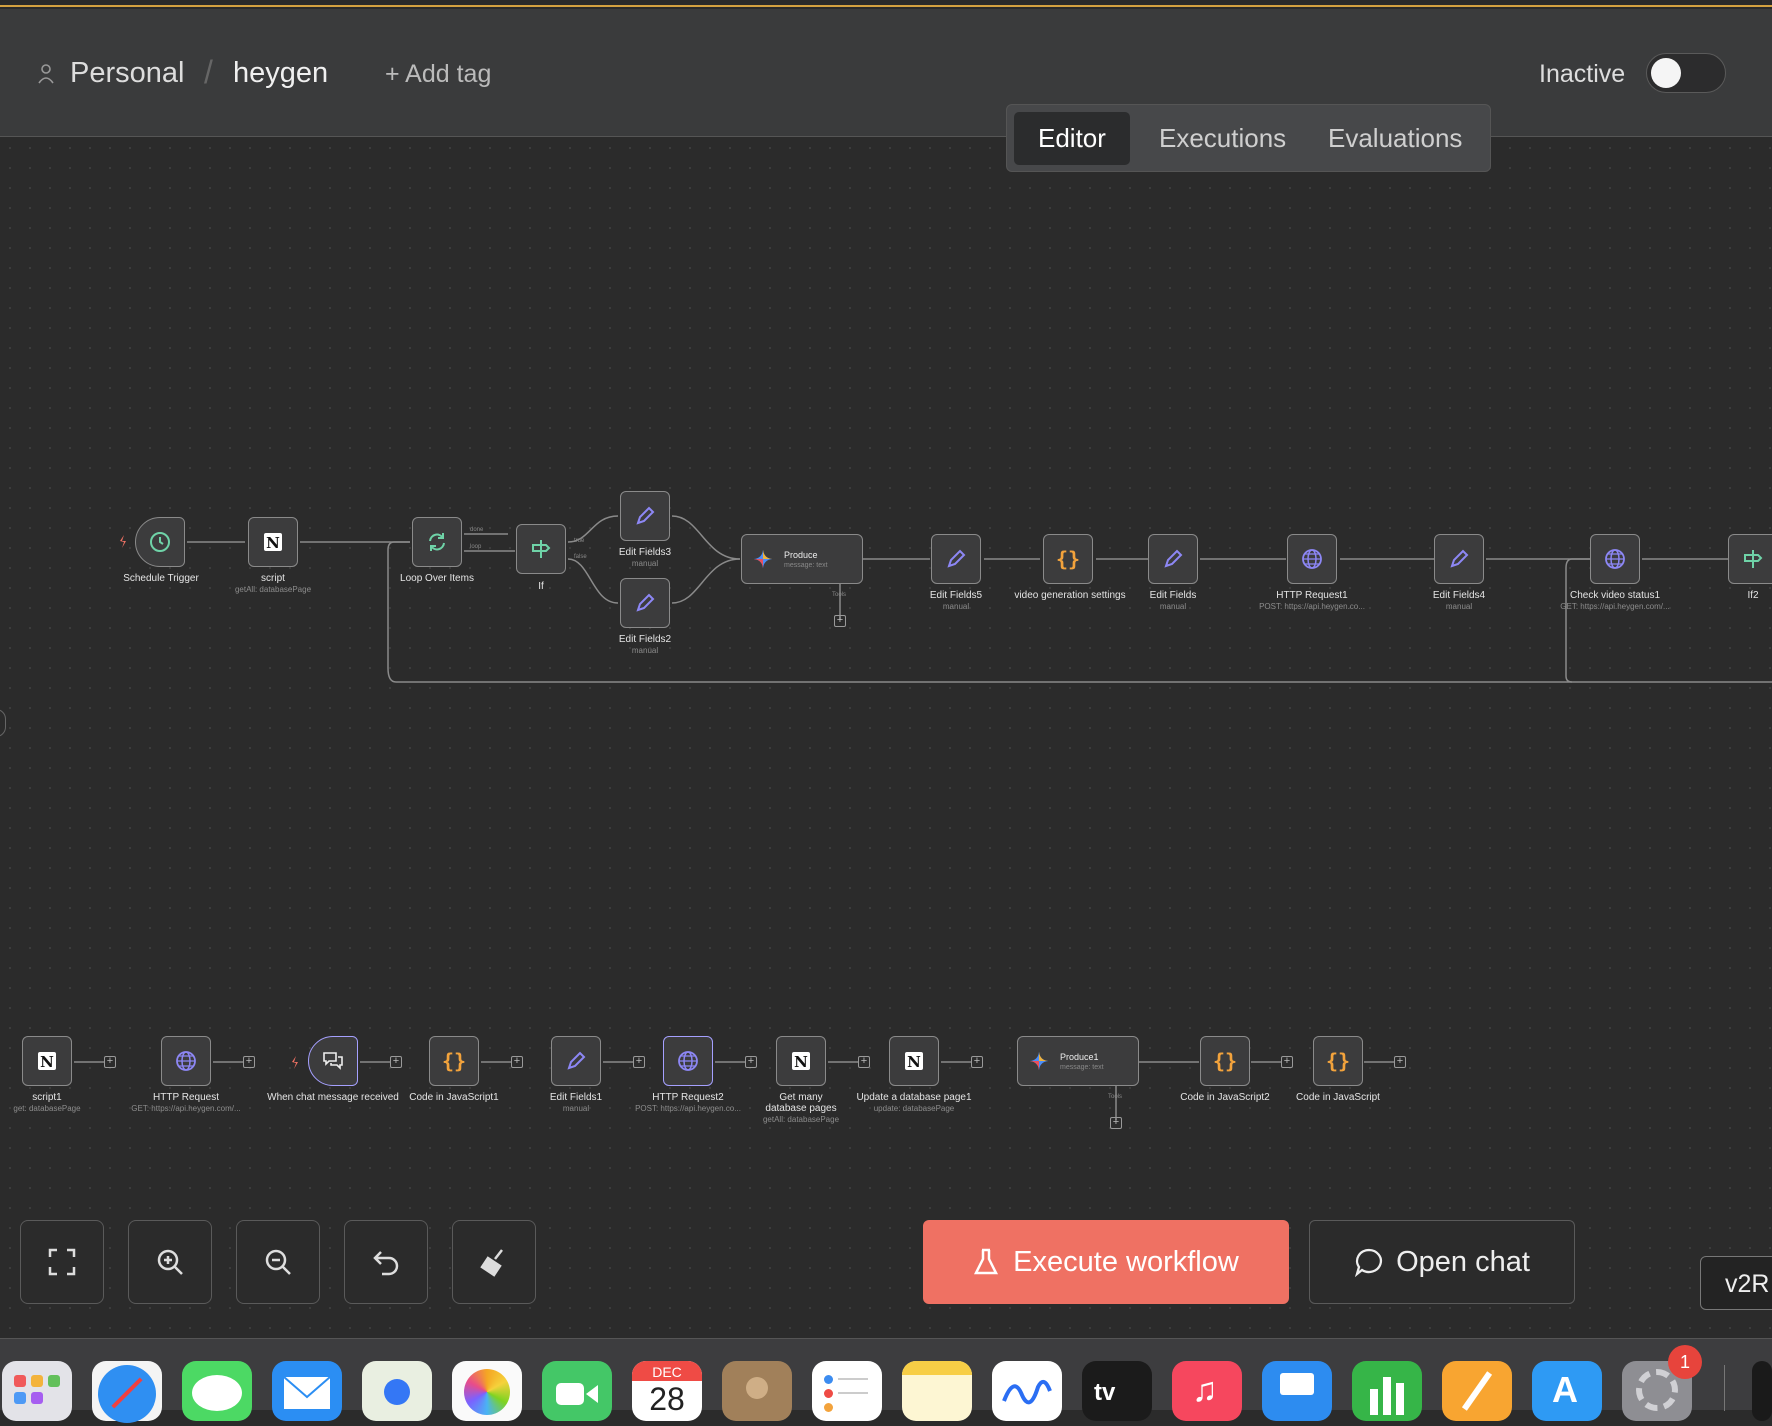  I want to click on music-icon: ♫, so click(1207, 1391).